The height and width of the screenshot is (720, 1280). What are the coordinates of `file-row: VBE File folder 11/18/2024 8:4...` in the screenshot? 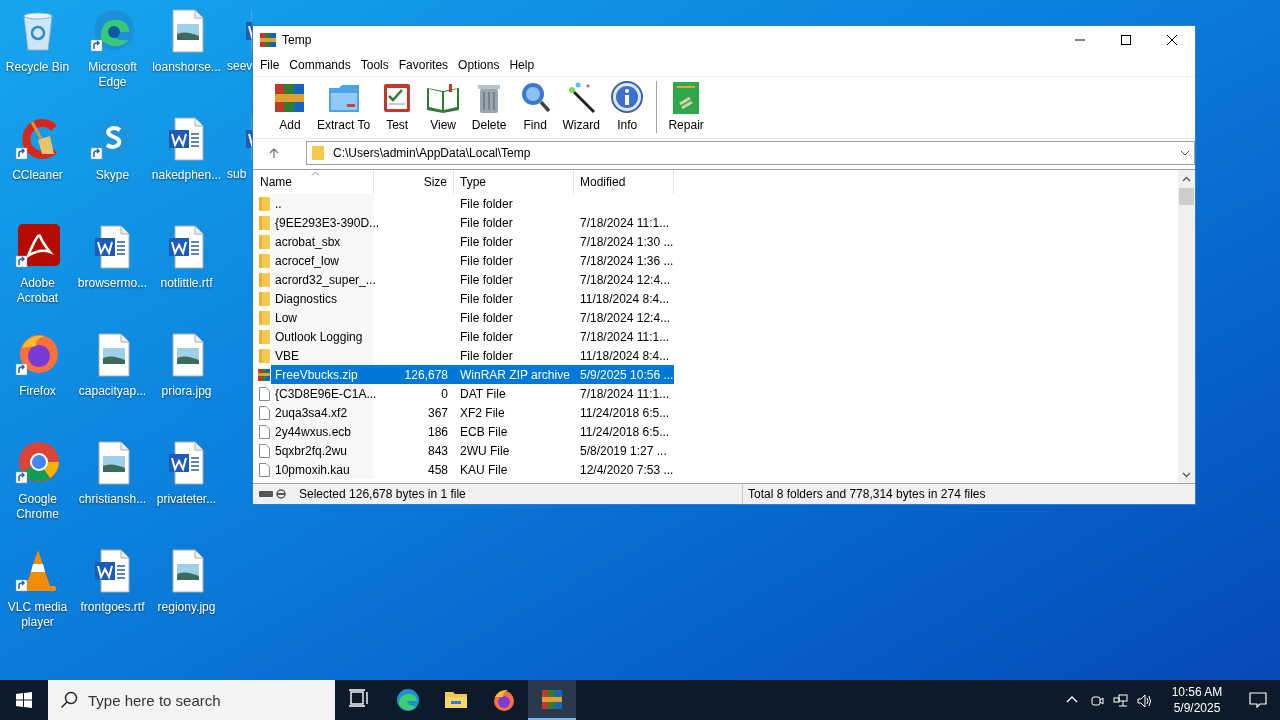 It's located at (472, 355).